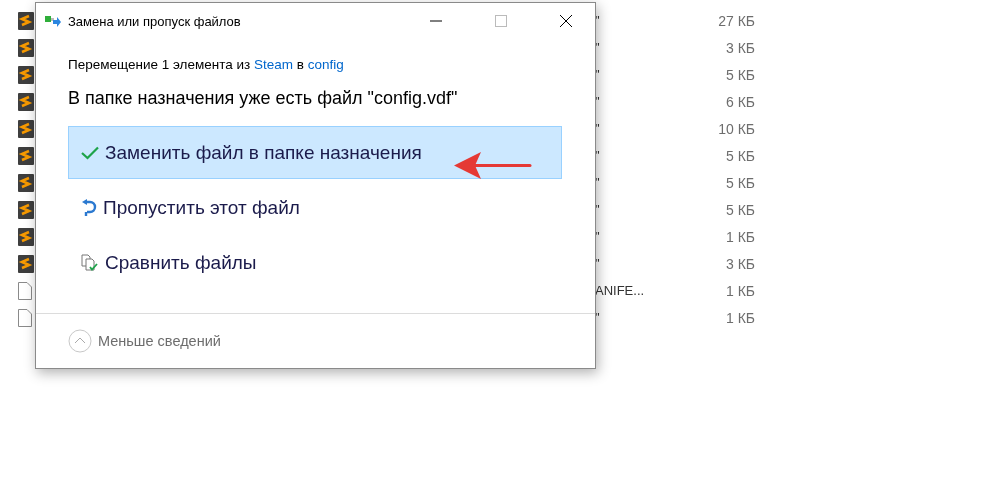 The width and height of the screenshot is (1005, 500). What do you see at coordinates (90, 152) in the screenshot?
I see `checkmark-icon` at bounding box center [90, 152].